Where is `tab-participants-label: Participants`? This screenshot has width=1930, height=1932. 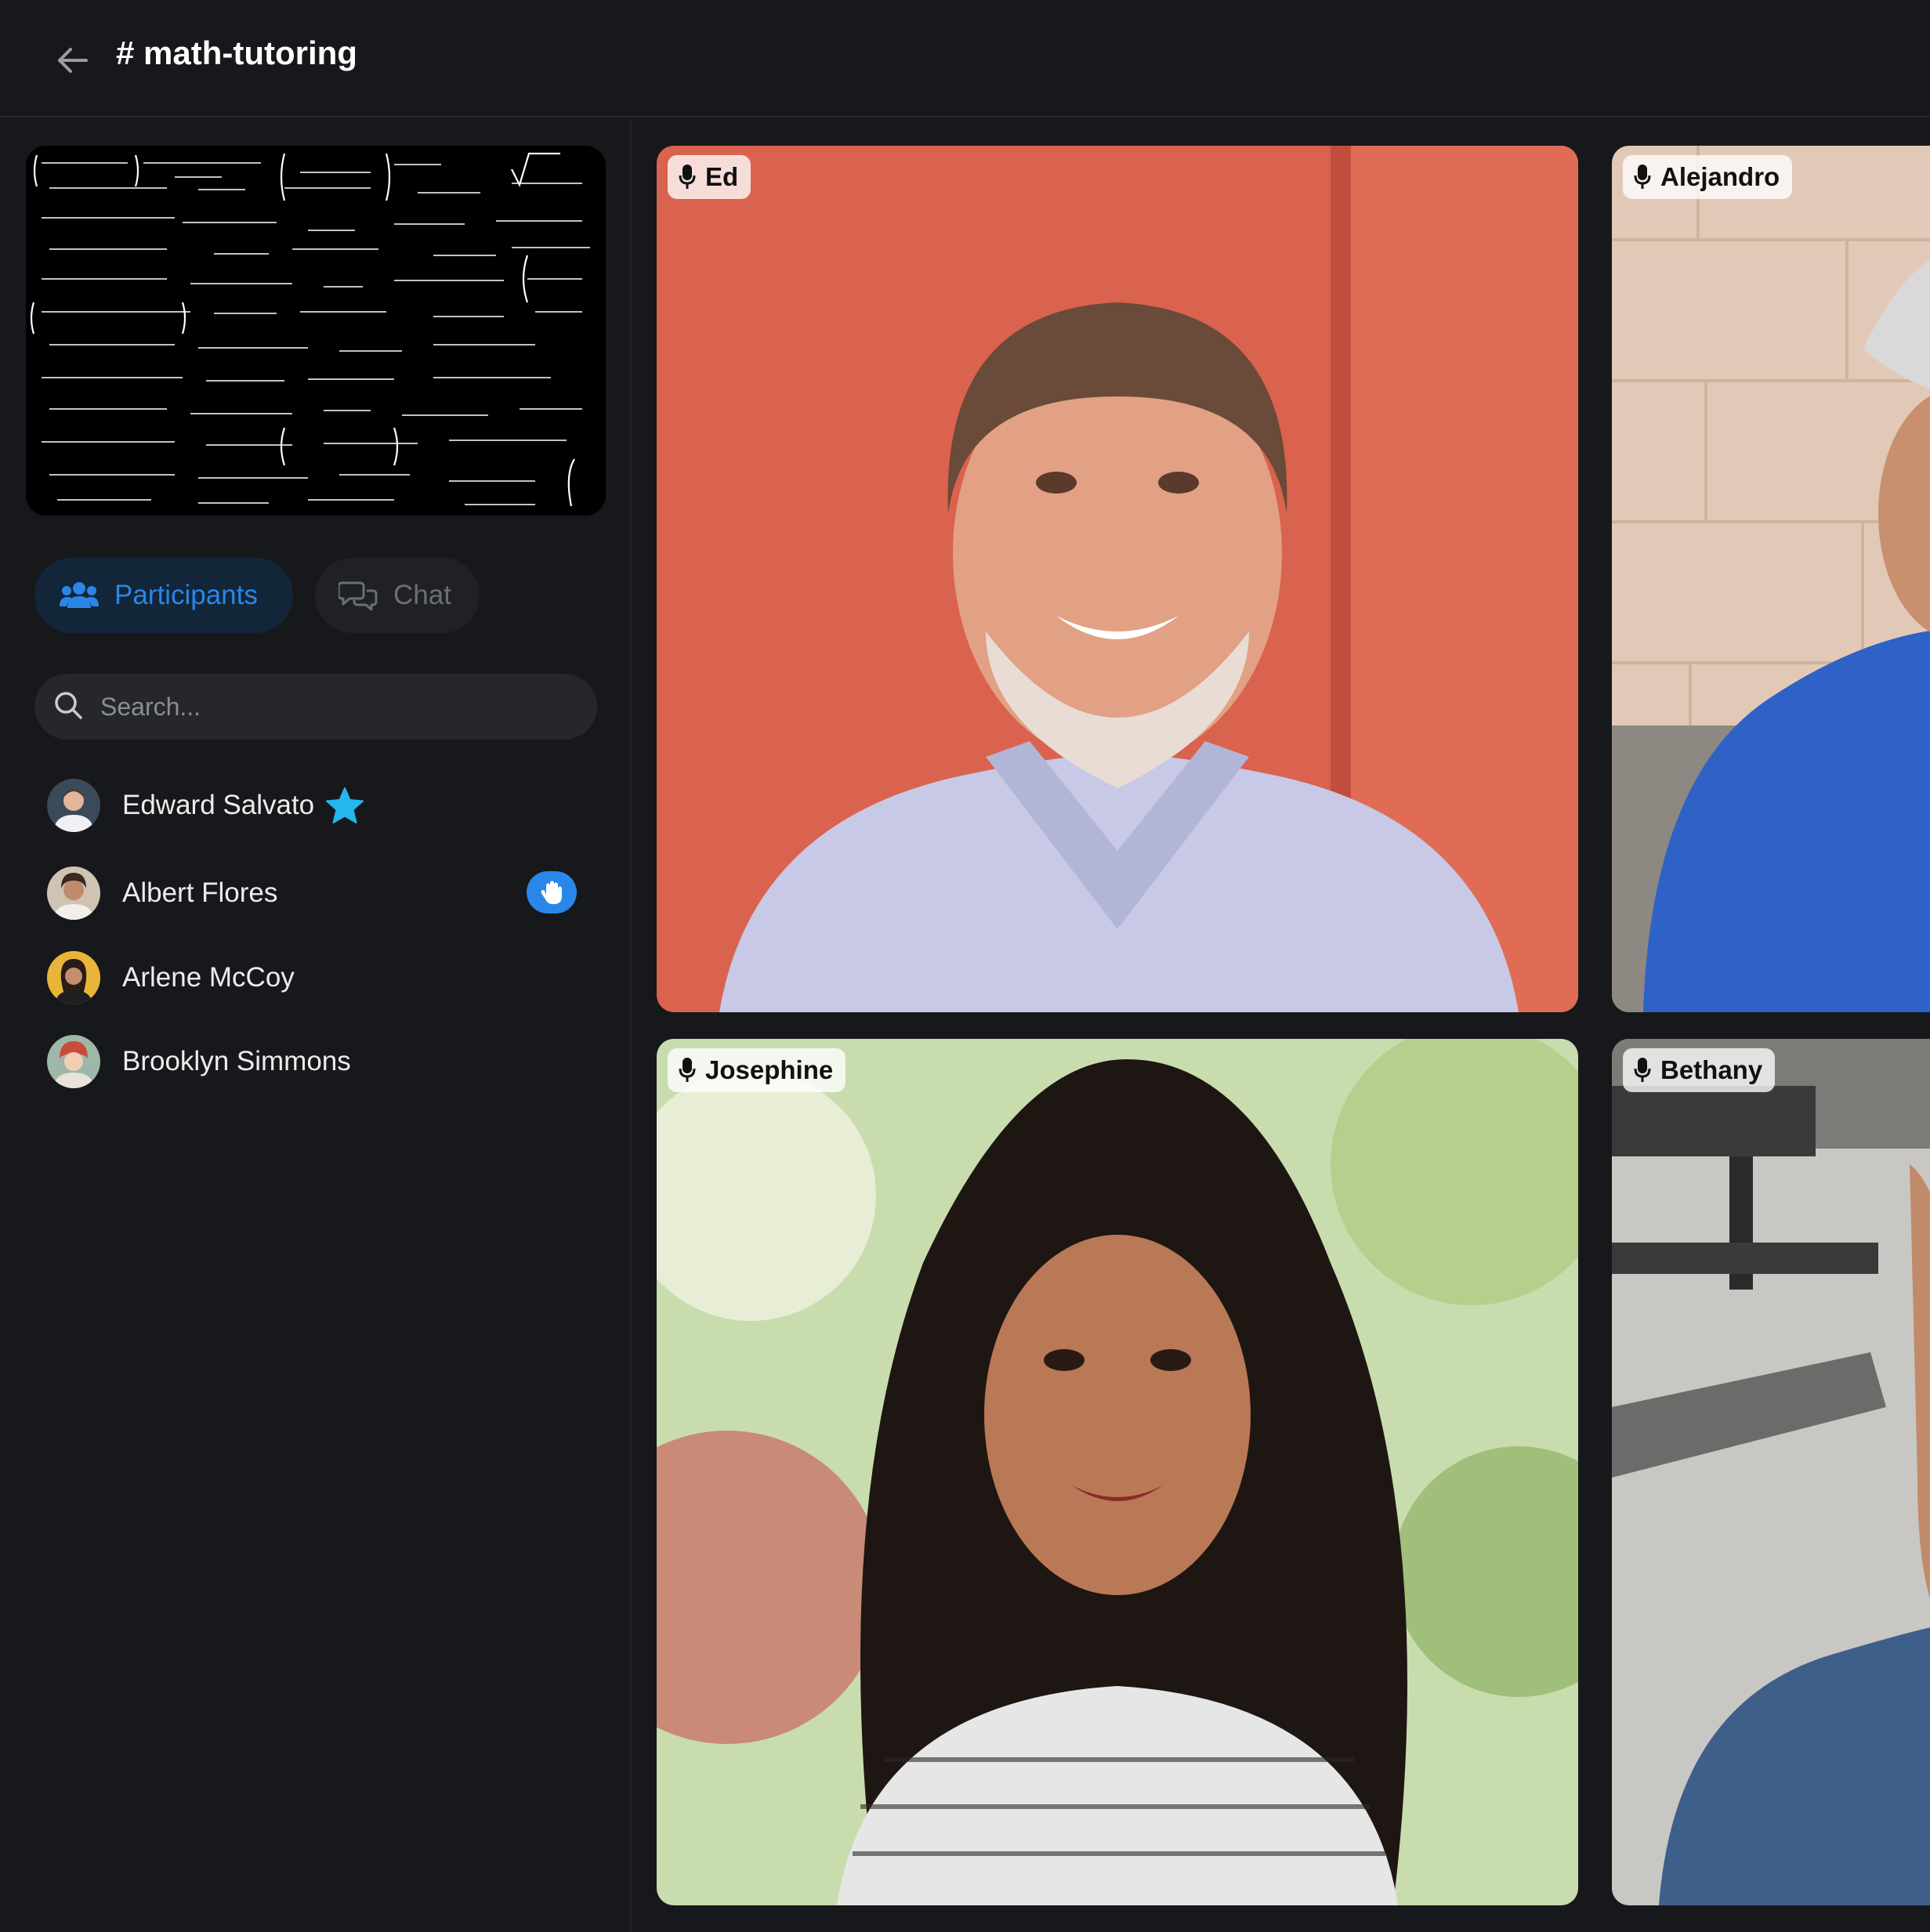
tab-participants-label: Participants is located at coordinates (186, 595).